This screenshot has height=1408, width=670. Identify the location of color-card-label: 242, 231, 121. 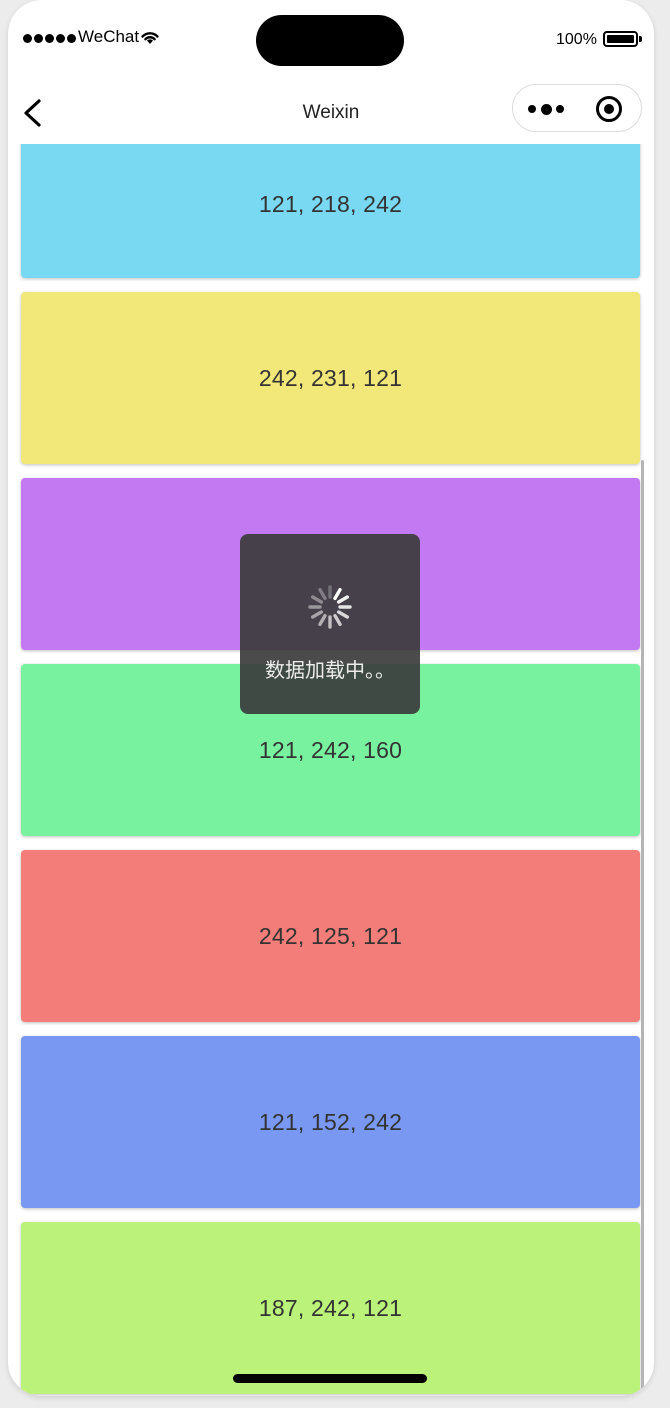
(330, 377).